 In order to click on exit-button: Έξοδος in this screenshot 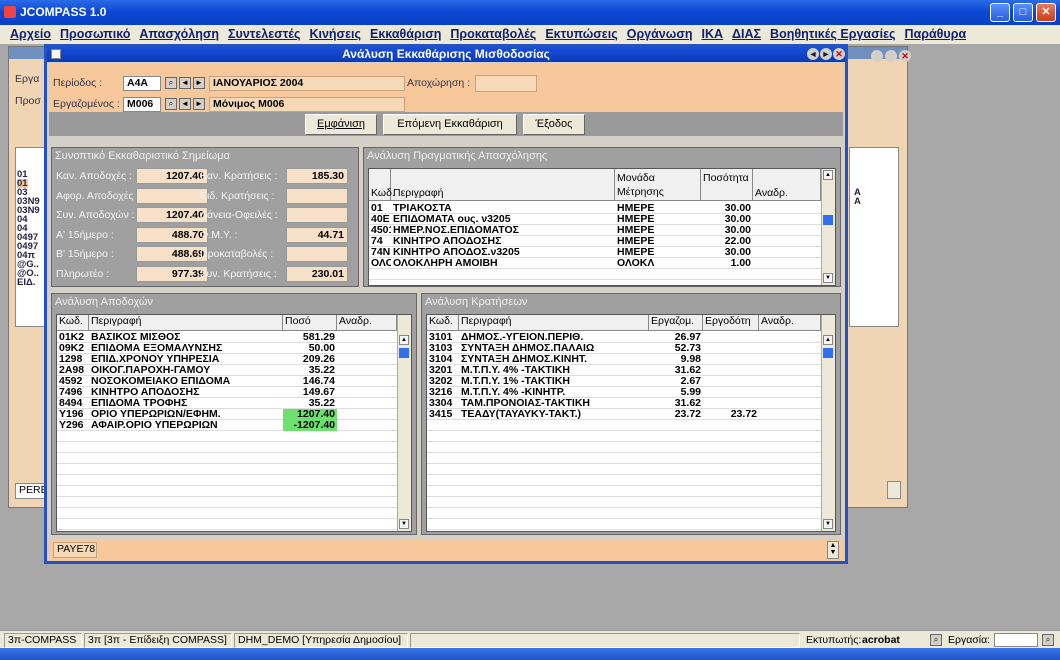, I will do `click(554, 124)`.